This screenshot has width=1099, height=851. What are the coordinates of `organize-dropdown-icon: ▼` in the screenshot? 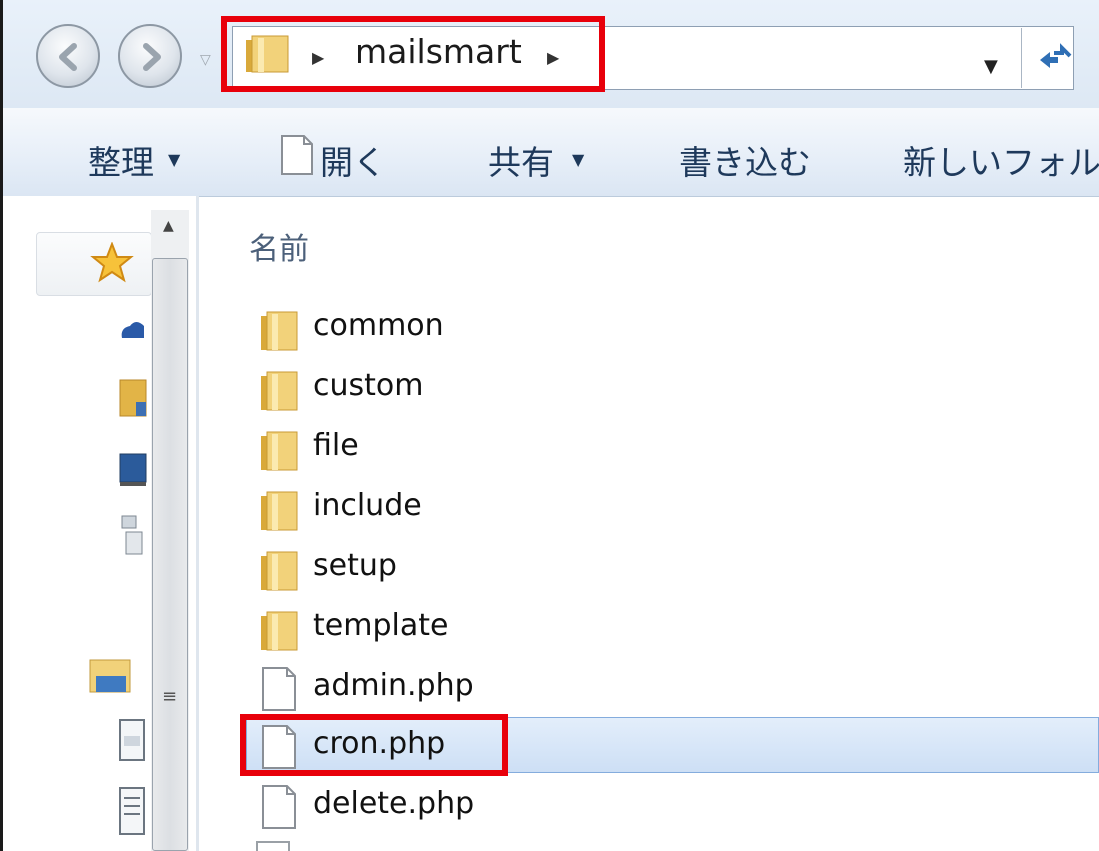 It's located at (174, 159).